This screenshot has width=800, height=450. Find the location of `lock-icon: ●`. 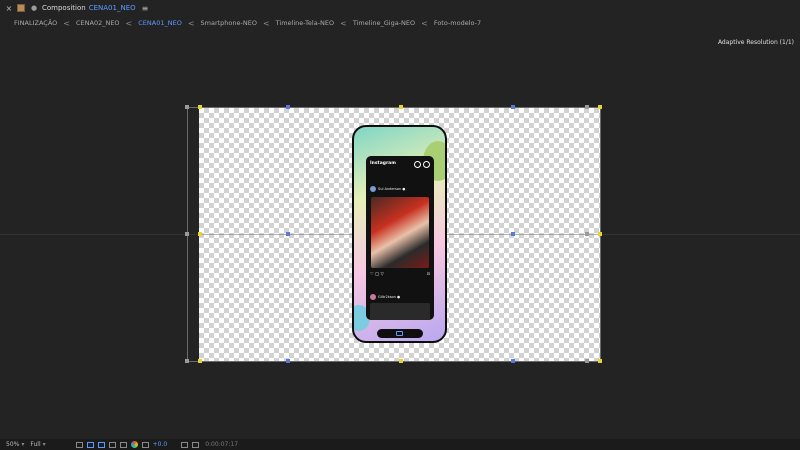

lock-icon: ● is located at coordinates (34, 8).